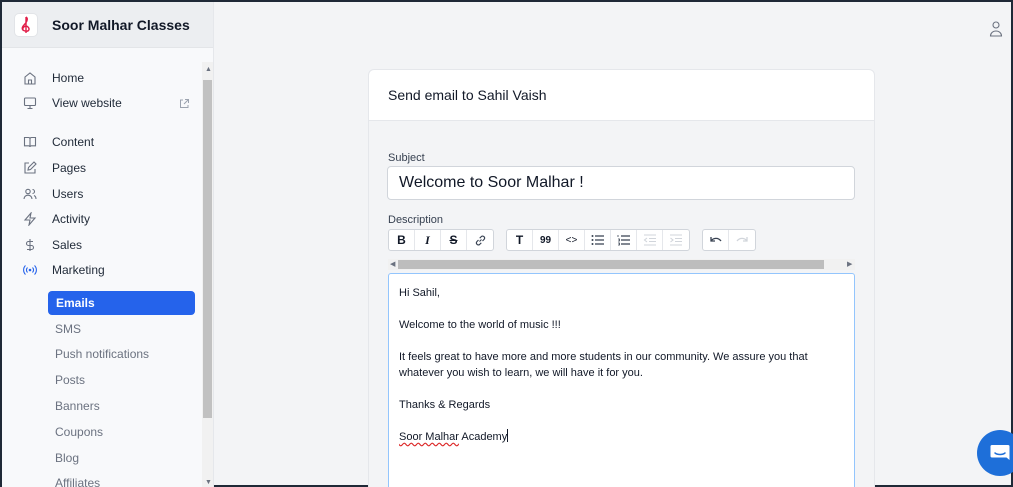 The image size is (1013, 487). I want to click on italic-button: I, so click(428, 240).